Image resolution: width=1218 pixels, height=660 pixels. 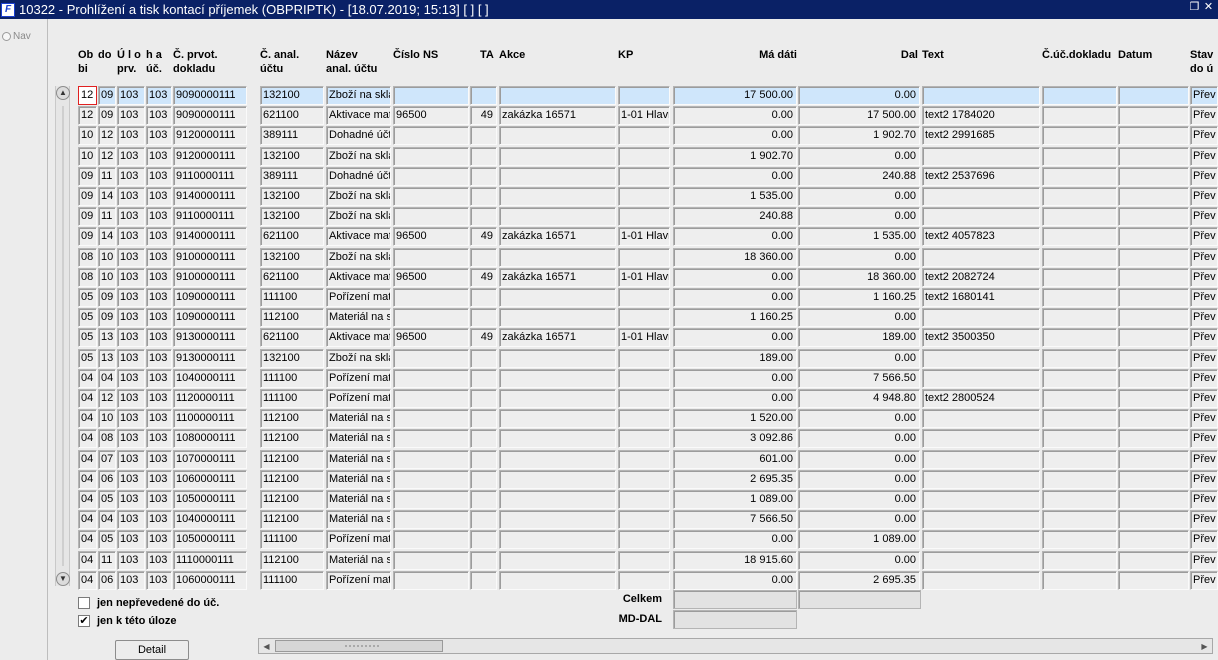 What do you see at coordinates (107, 337) in the screenshot?
I see `cell-do: 13` at bounding box center [107, 337].